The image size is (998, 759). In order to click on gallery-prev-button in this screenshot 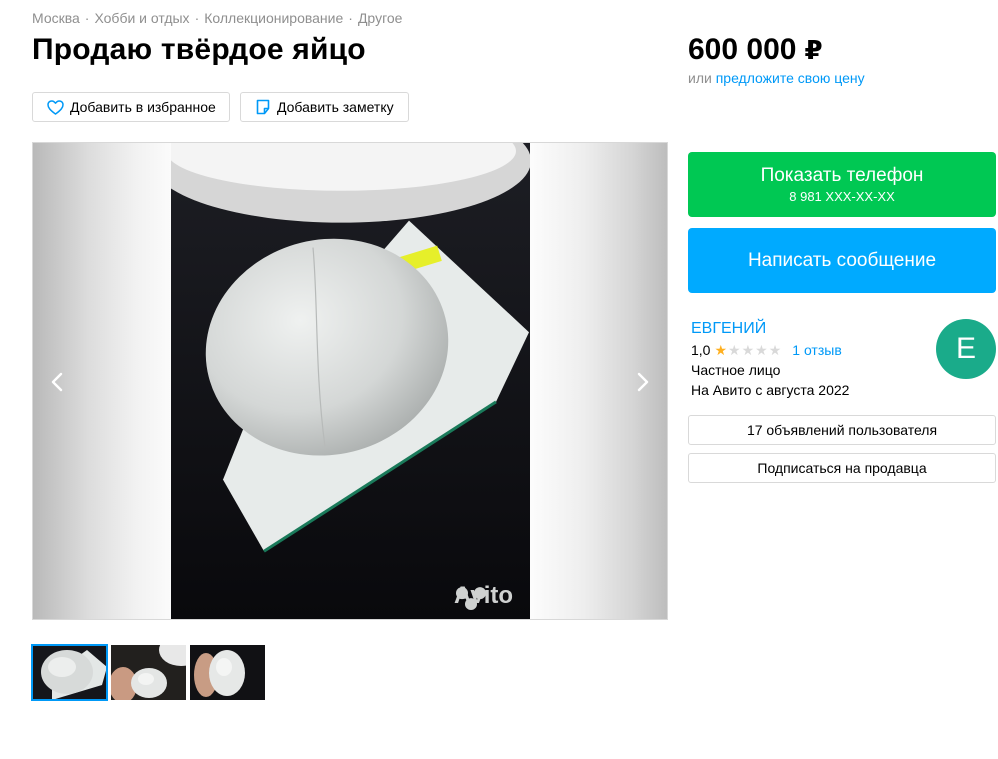, I will do `click(57, 382)`.